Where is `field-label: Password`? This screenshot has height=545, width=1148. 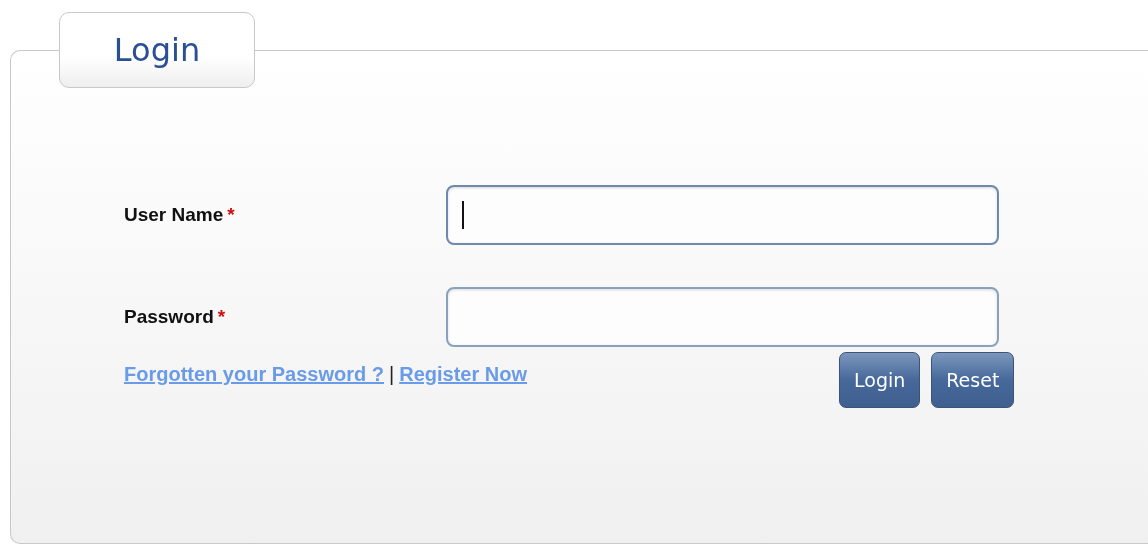
field-label: Password is located at coordinates (169, 317).